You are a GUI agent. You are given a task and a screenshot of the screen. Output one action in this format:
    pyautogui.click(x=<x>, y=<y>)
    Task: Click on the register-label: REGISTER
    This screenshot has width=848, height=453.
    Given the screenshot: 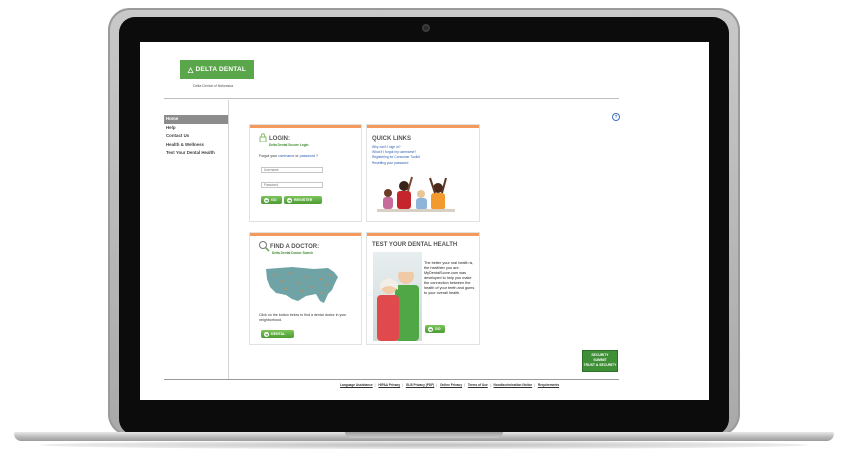 What is the action you would take?
    pyautogui.click(x=303, y=200)
    